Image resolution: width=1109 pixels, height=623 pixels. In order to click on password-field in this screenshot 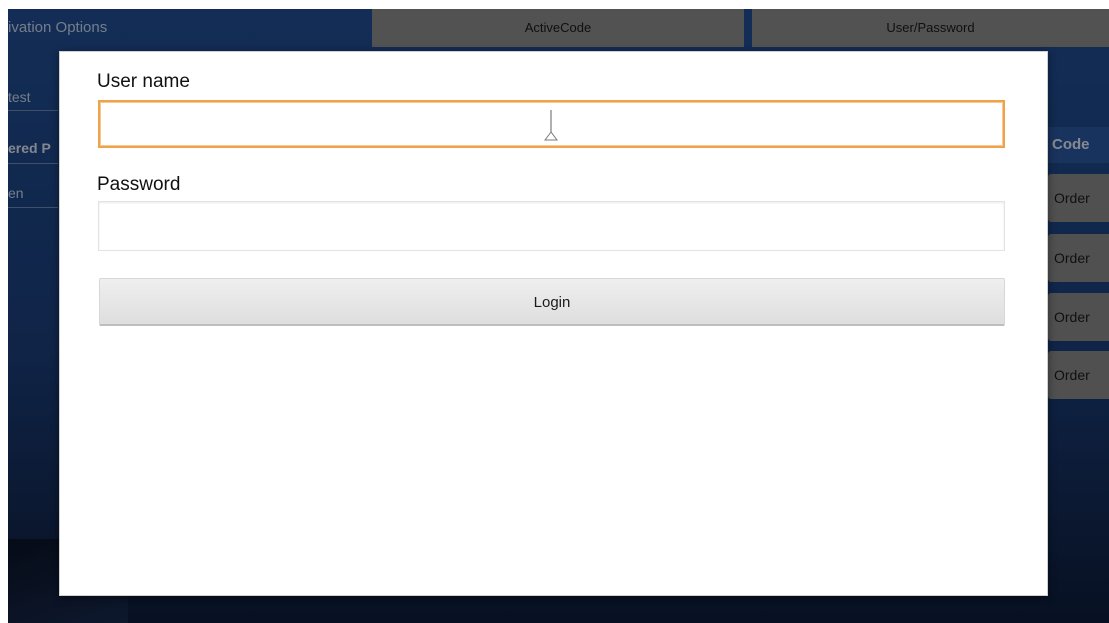, I will do `click(551, 226)`.